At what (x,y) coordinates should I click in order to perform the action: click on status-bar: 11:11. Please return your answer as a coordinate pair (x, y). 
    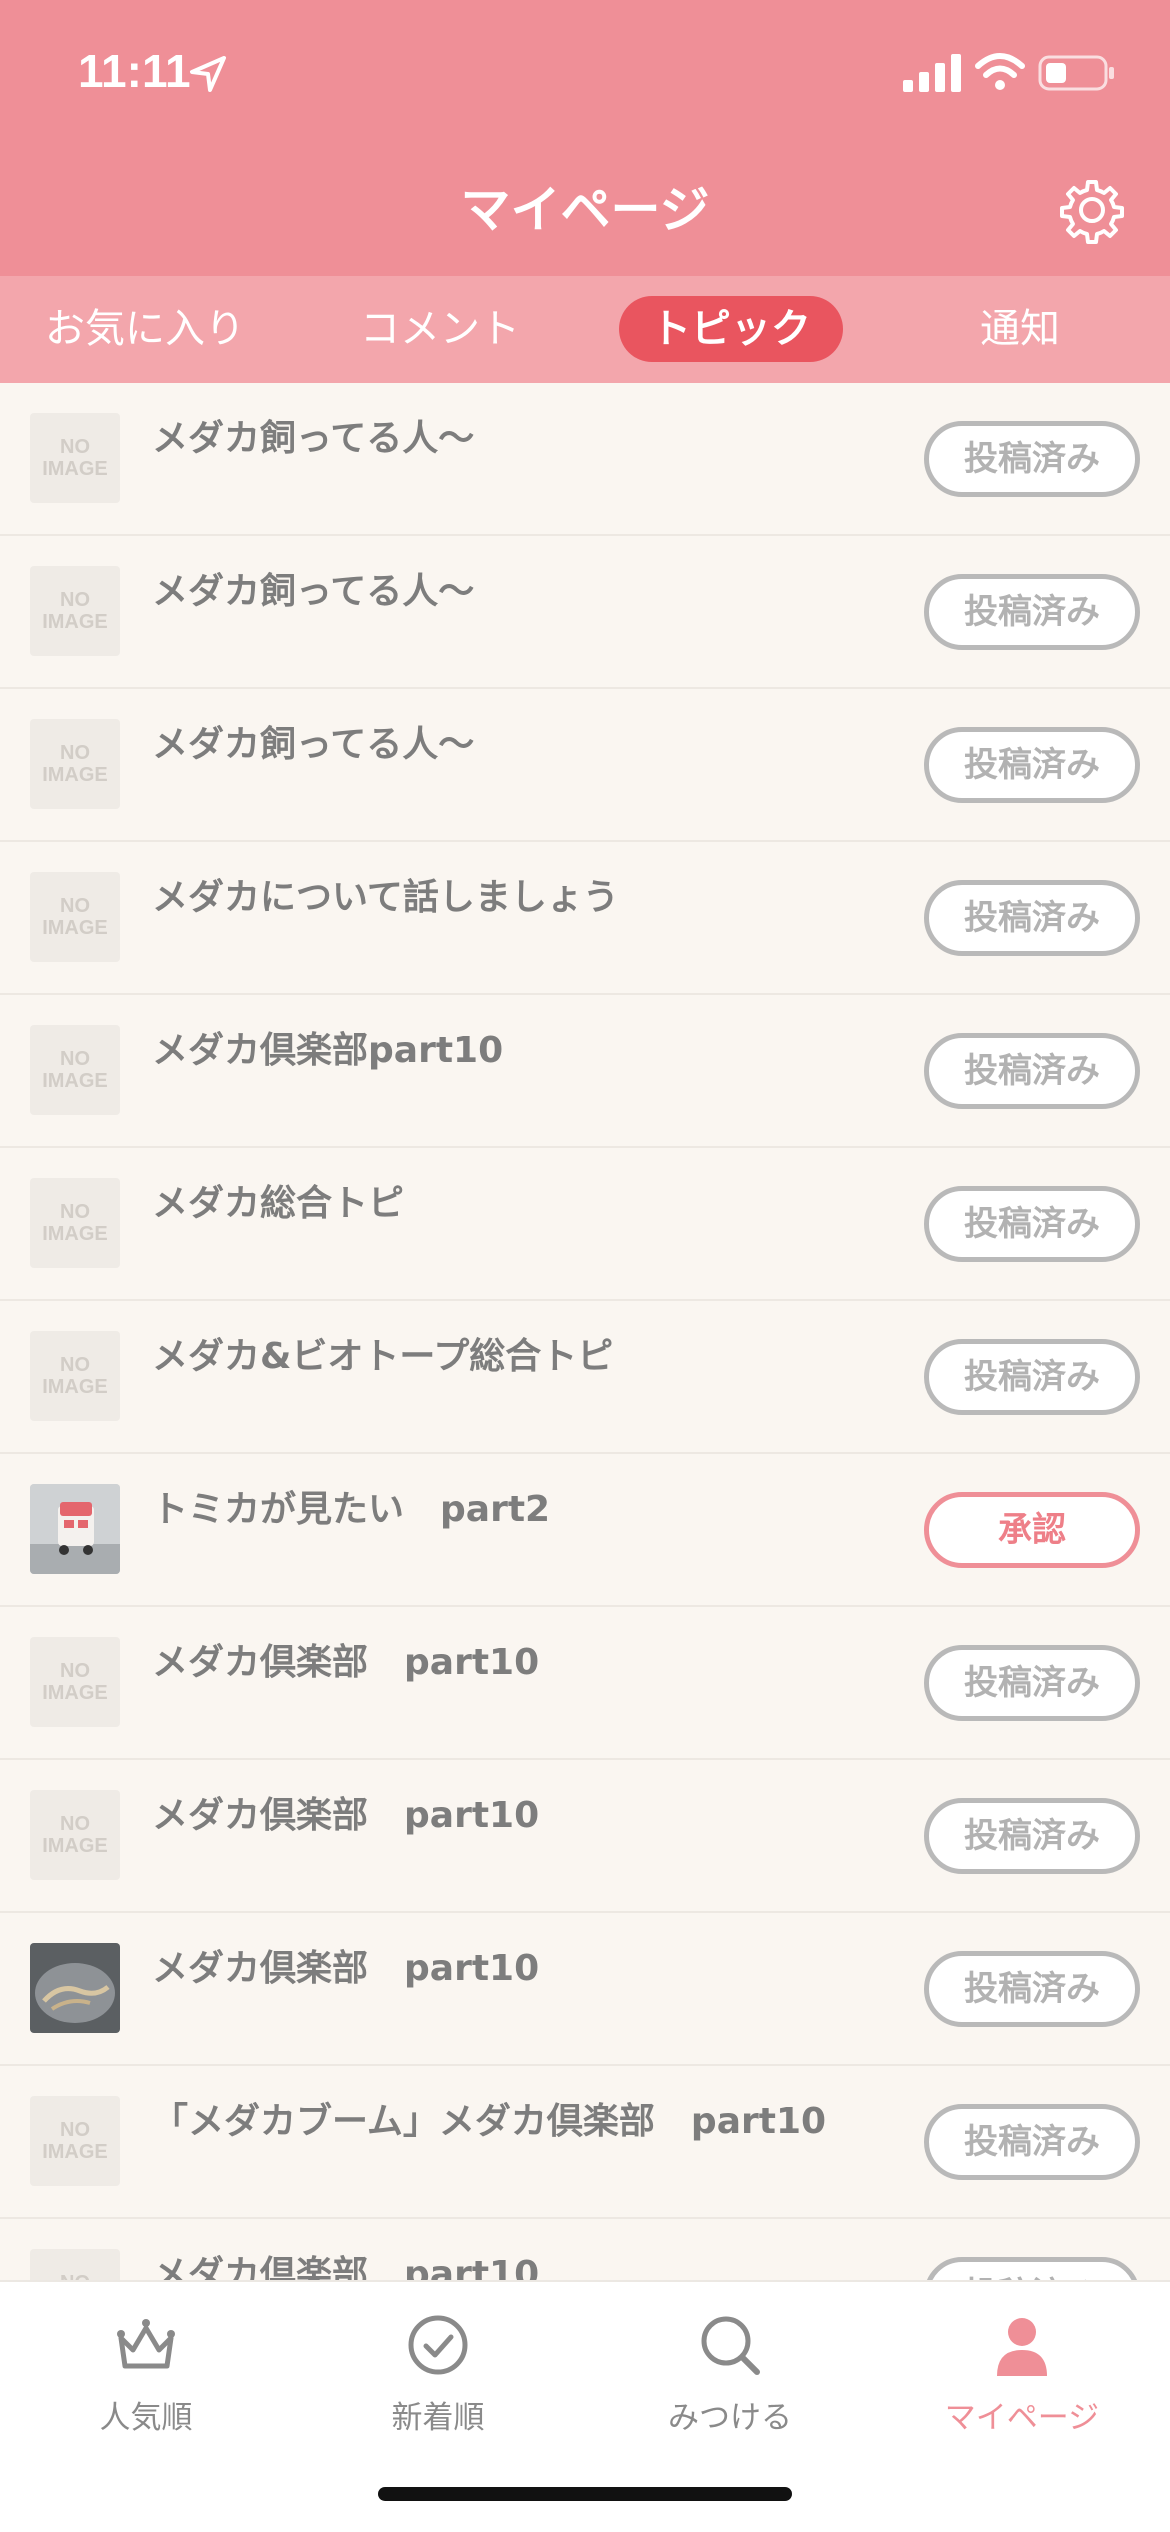
    Looking at the image, I should click on (585, 75).